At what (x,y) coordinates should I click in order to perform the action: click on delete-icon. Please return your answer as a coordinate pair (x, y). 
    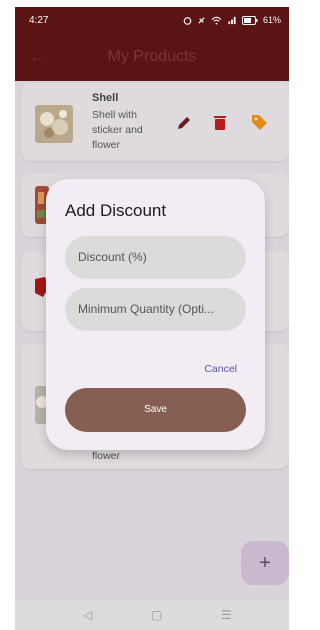
    Looking at the image, I should click on (220, 123).